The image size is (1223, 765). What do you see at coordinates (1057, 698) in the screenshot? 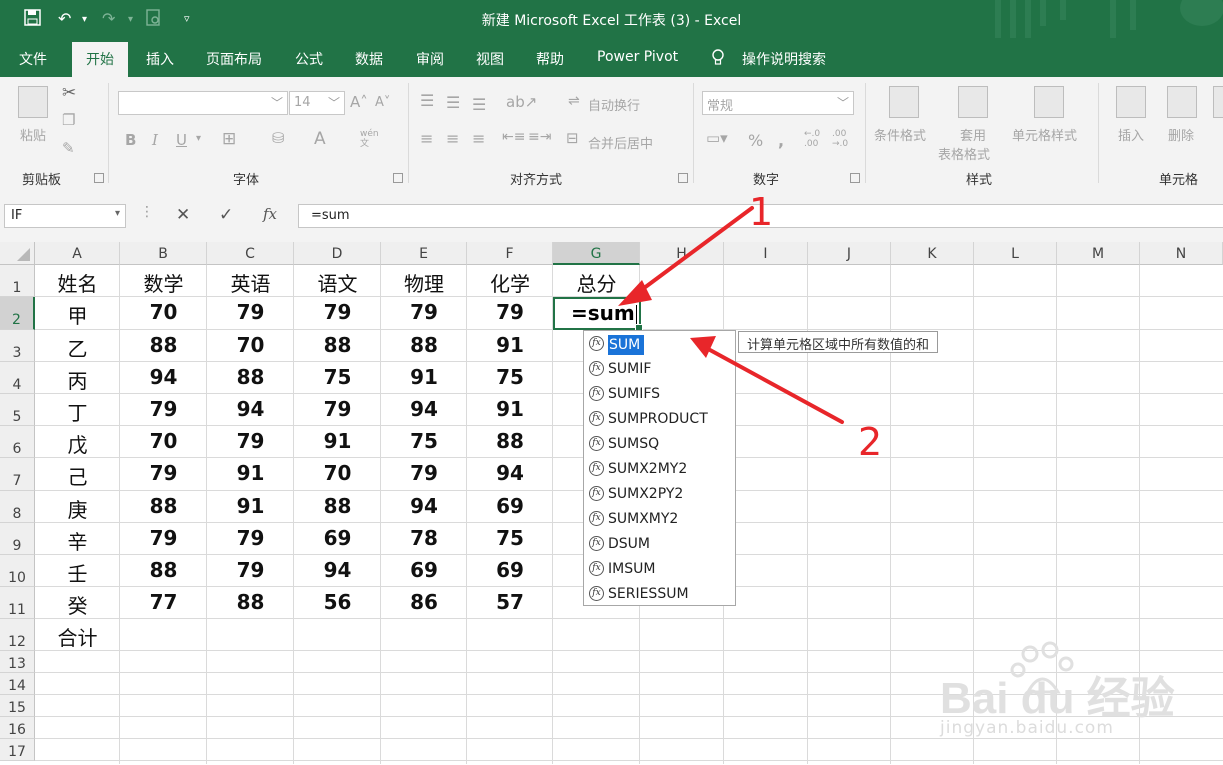
I see `watermark-logo-text: Bai du 经验` at bounding box center [1057, 698].